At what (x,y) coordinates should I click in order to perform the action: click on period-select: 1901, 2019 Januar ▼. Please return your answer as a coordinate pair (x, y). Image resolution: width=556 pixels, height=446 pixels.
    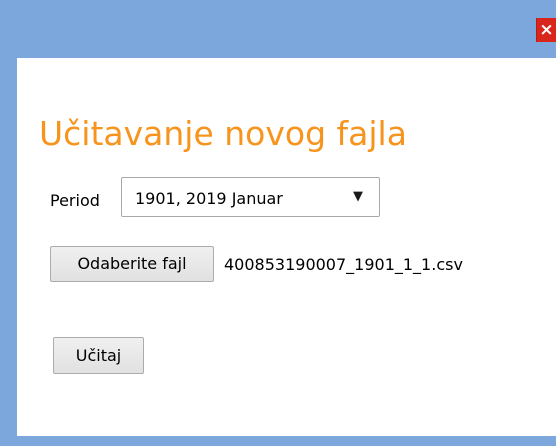
    Looking at the image, I should click on (250, 197).